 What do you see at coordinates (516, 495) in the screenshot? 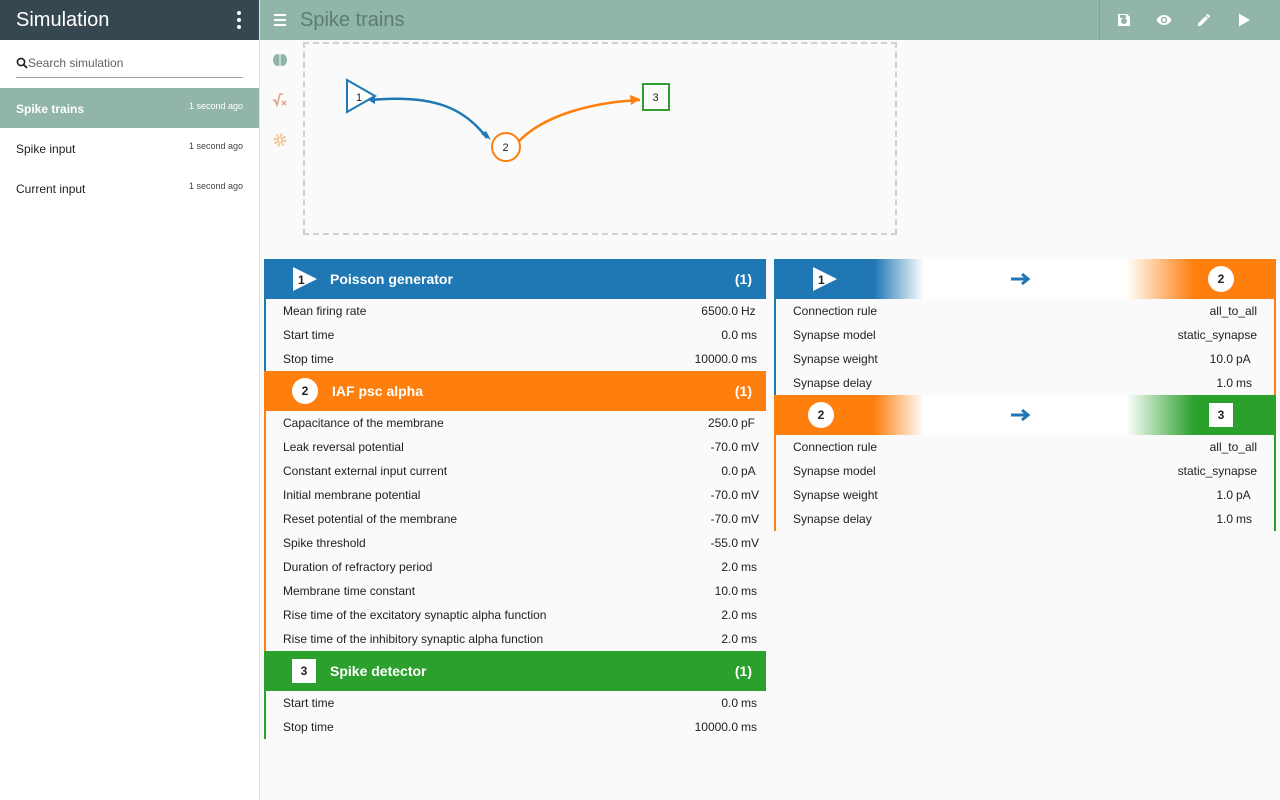
I see `param-row: Initial membrane potential -70.0 mV` at bounding box center [516, 495].